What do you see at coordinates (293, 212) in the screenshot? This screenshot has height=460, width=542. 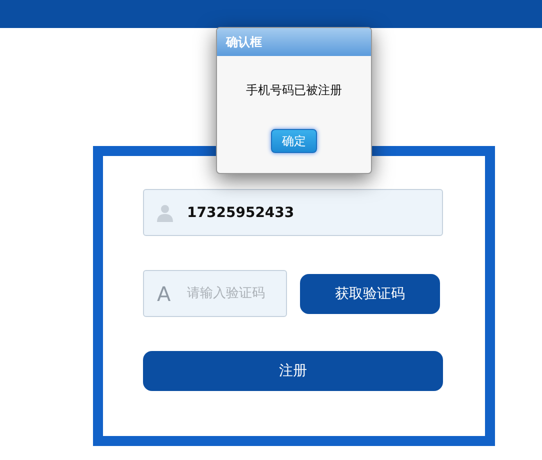 I see `phone-field: 17325952433` at bounding box center [293, 212].